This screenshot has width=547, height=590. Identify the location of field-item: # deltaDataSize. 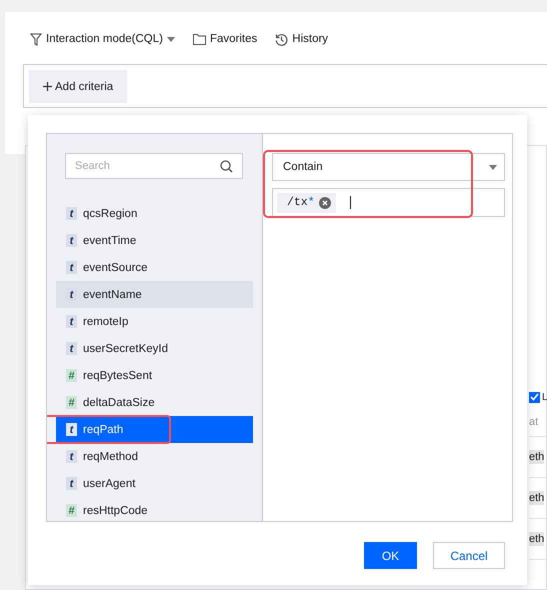
(154, 402).